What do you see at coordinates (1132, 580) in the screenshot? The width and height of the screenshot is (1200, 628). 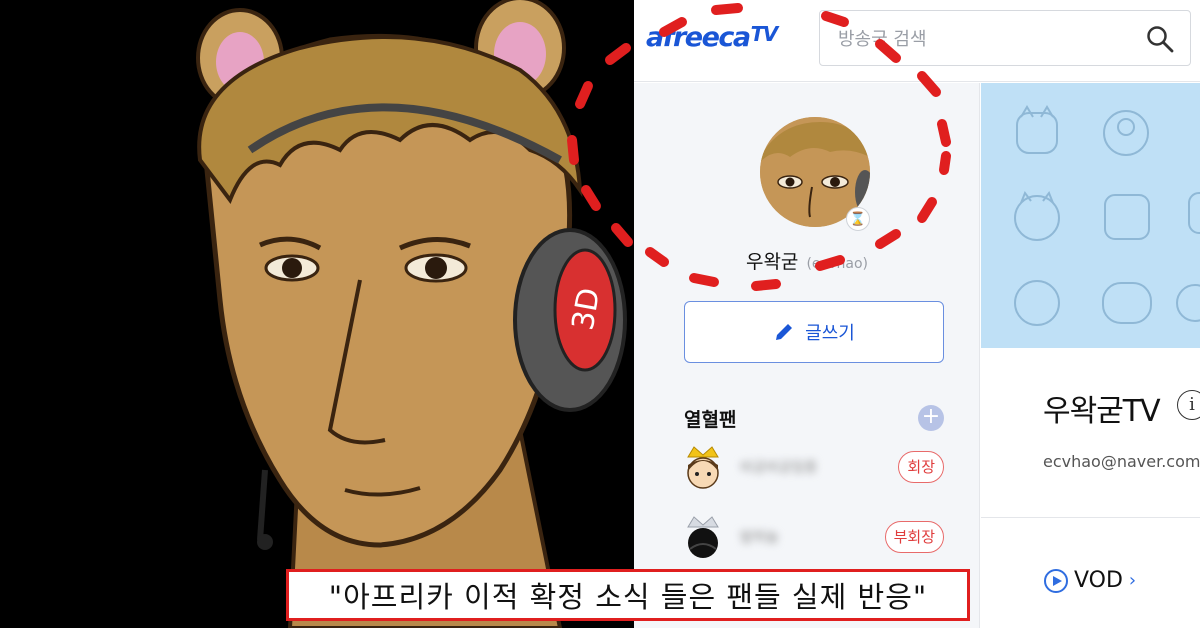 I see `chevron-right-icon: ›` at bounding box center [1132, 580].